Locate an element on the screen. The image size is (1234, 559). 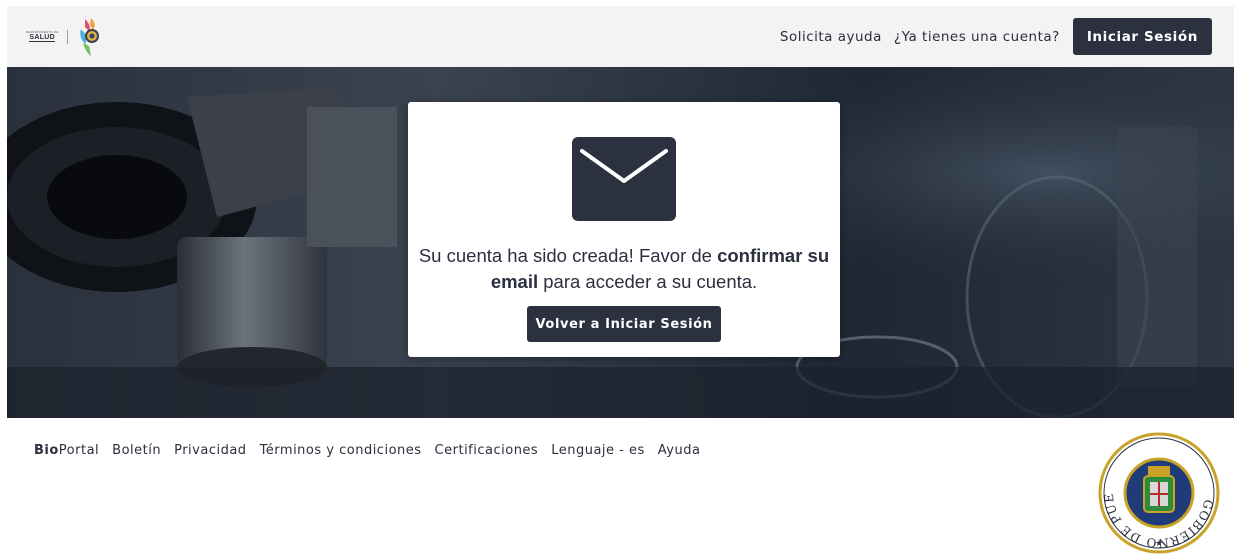
puerto-rico-seal-icon: GOBIERNO DE PUERTO RICO ★ is located at coordinates (1159, 493).